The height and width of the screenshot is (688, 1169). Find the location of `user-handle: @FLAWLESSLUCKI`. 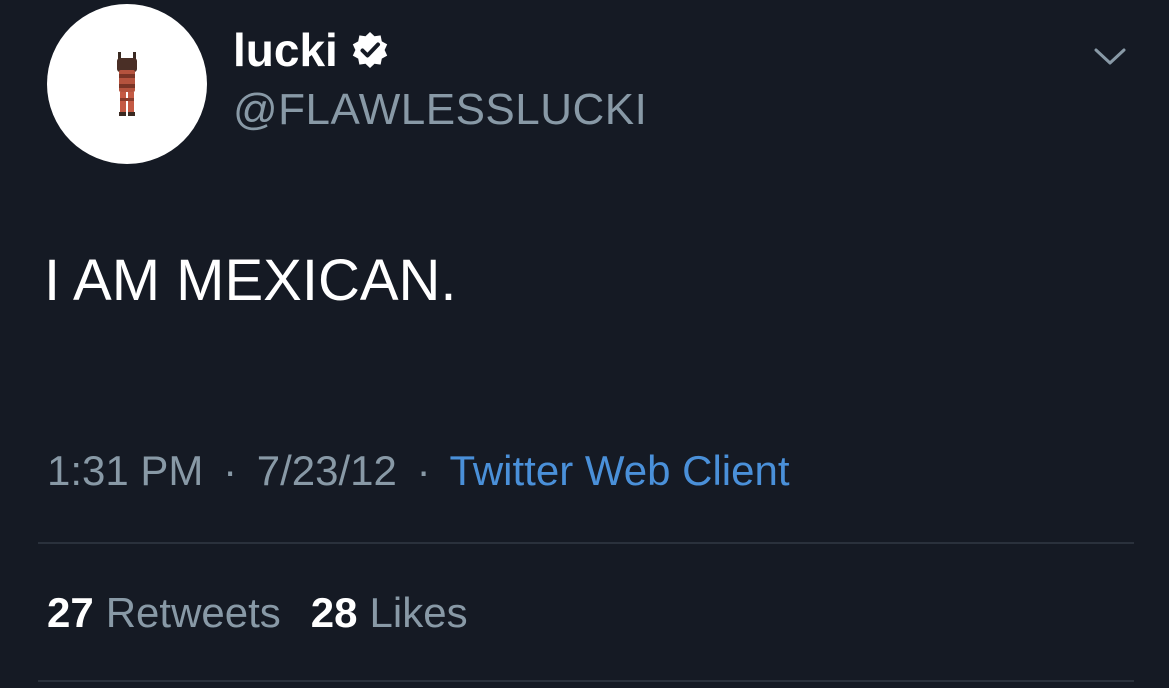

user-handle: @FLAWLESSLUCKI is located at coordinates (440, 110).